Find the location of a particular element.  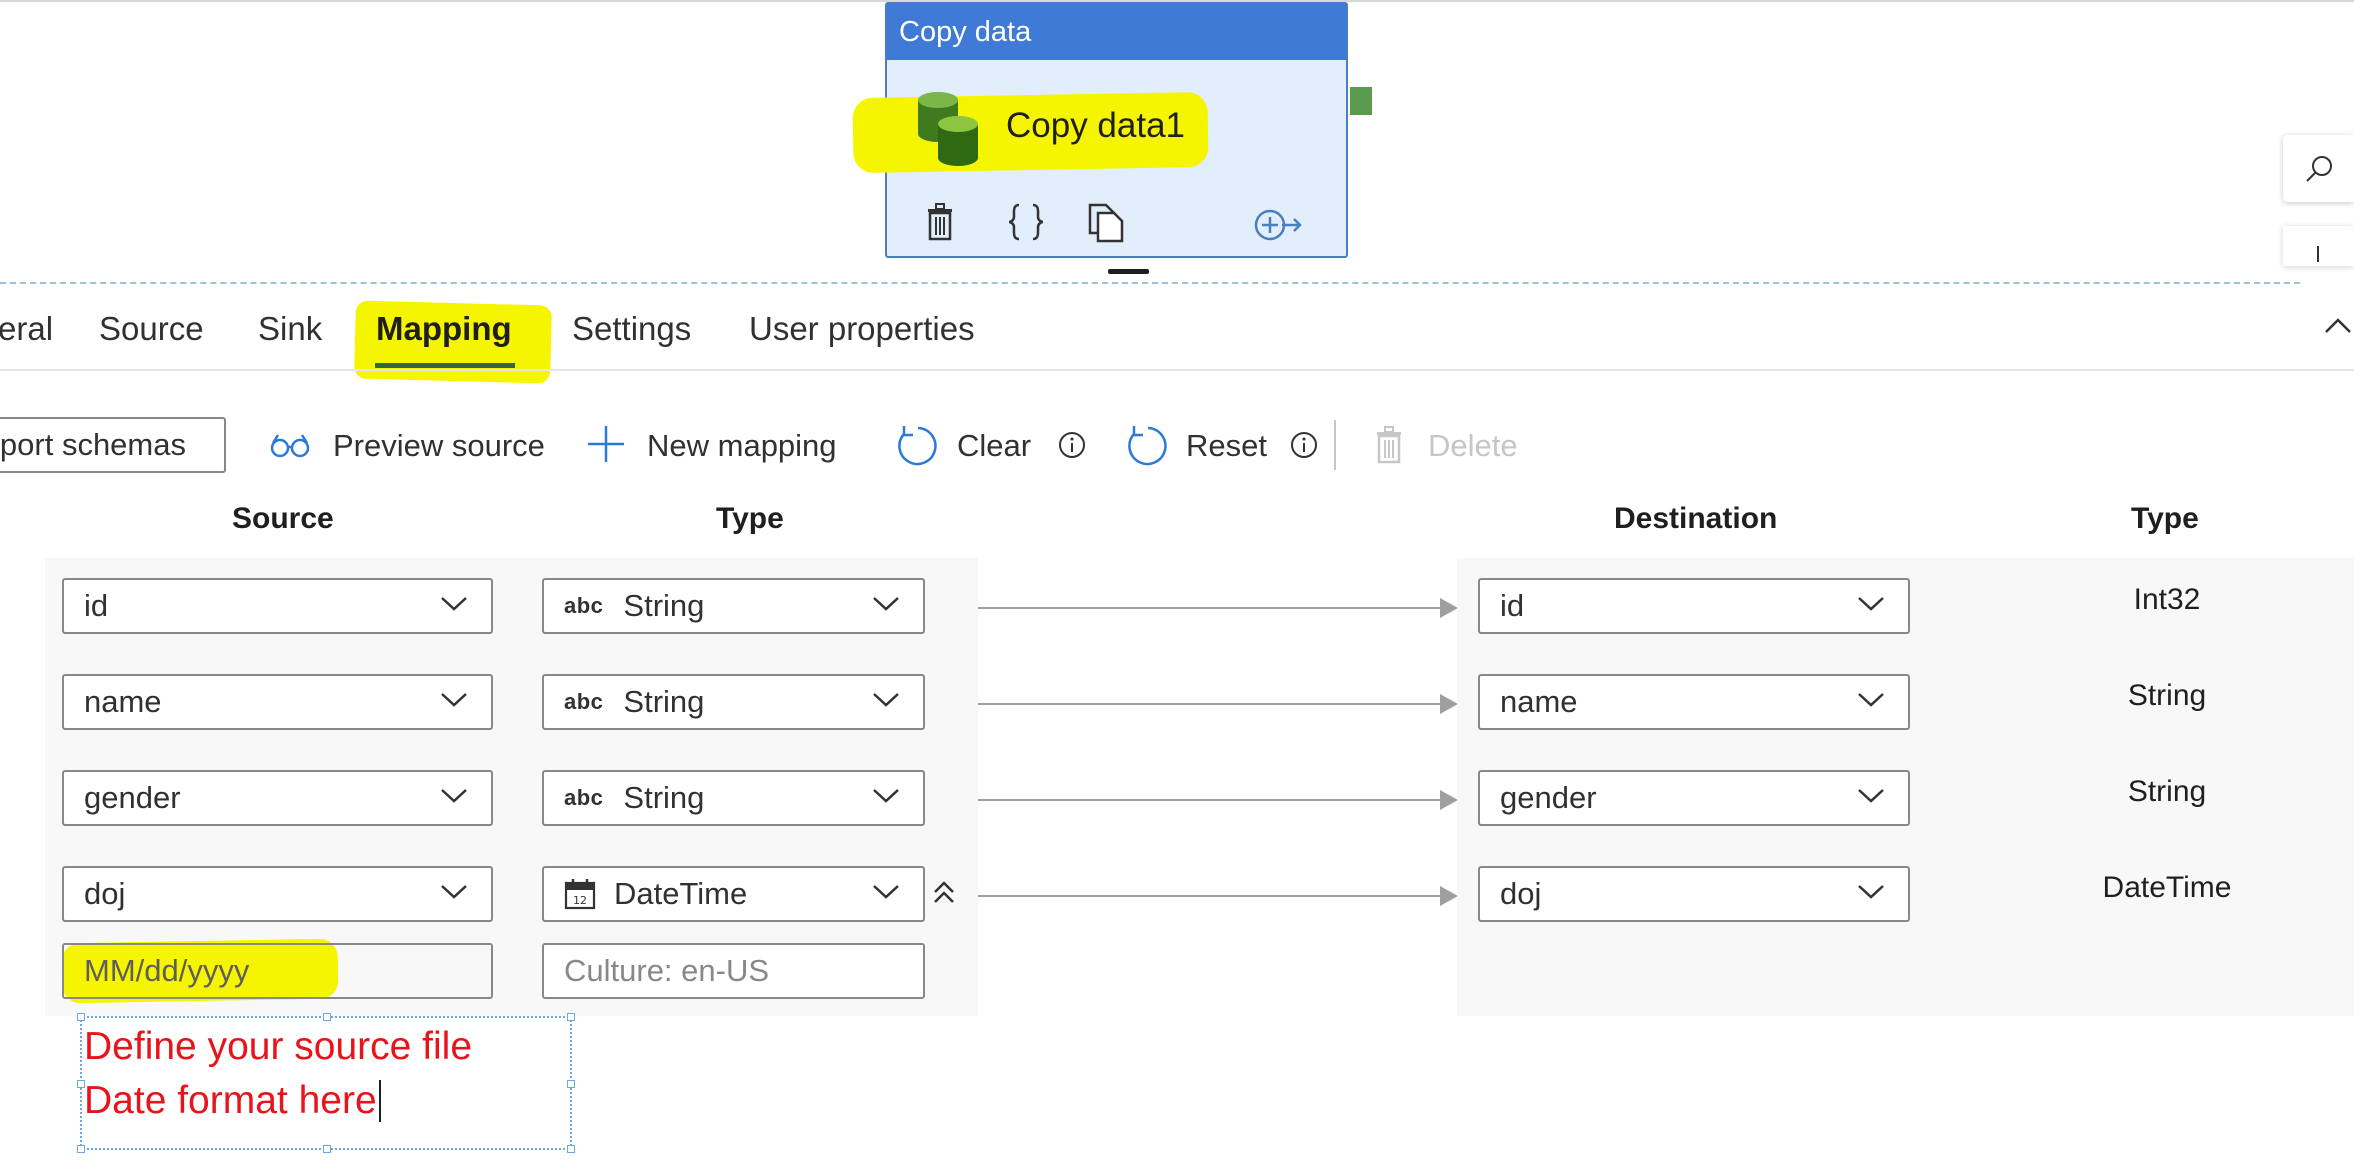

destination-type-value: Int32 is located at coordinates (2167, 599).